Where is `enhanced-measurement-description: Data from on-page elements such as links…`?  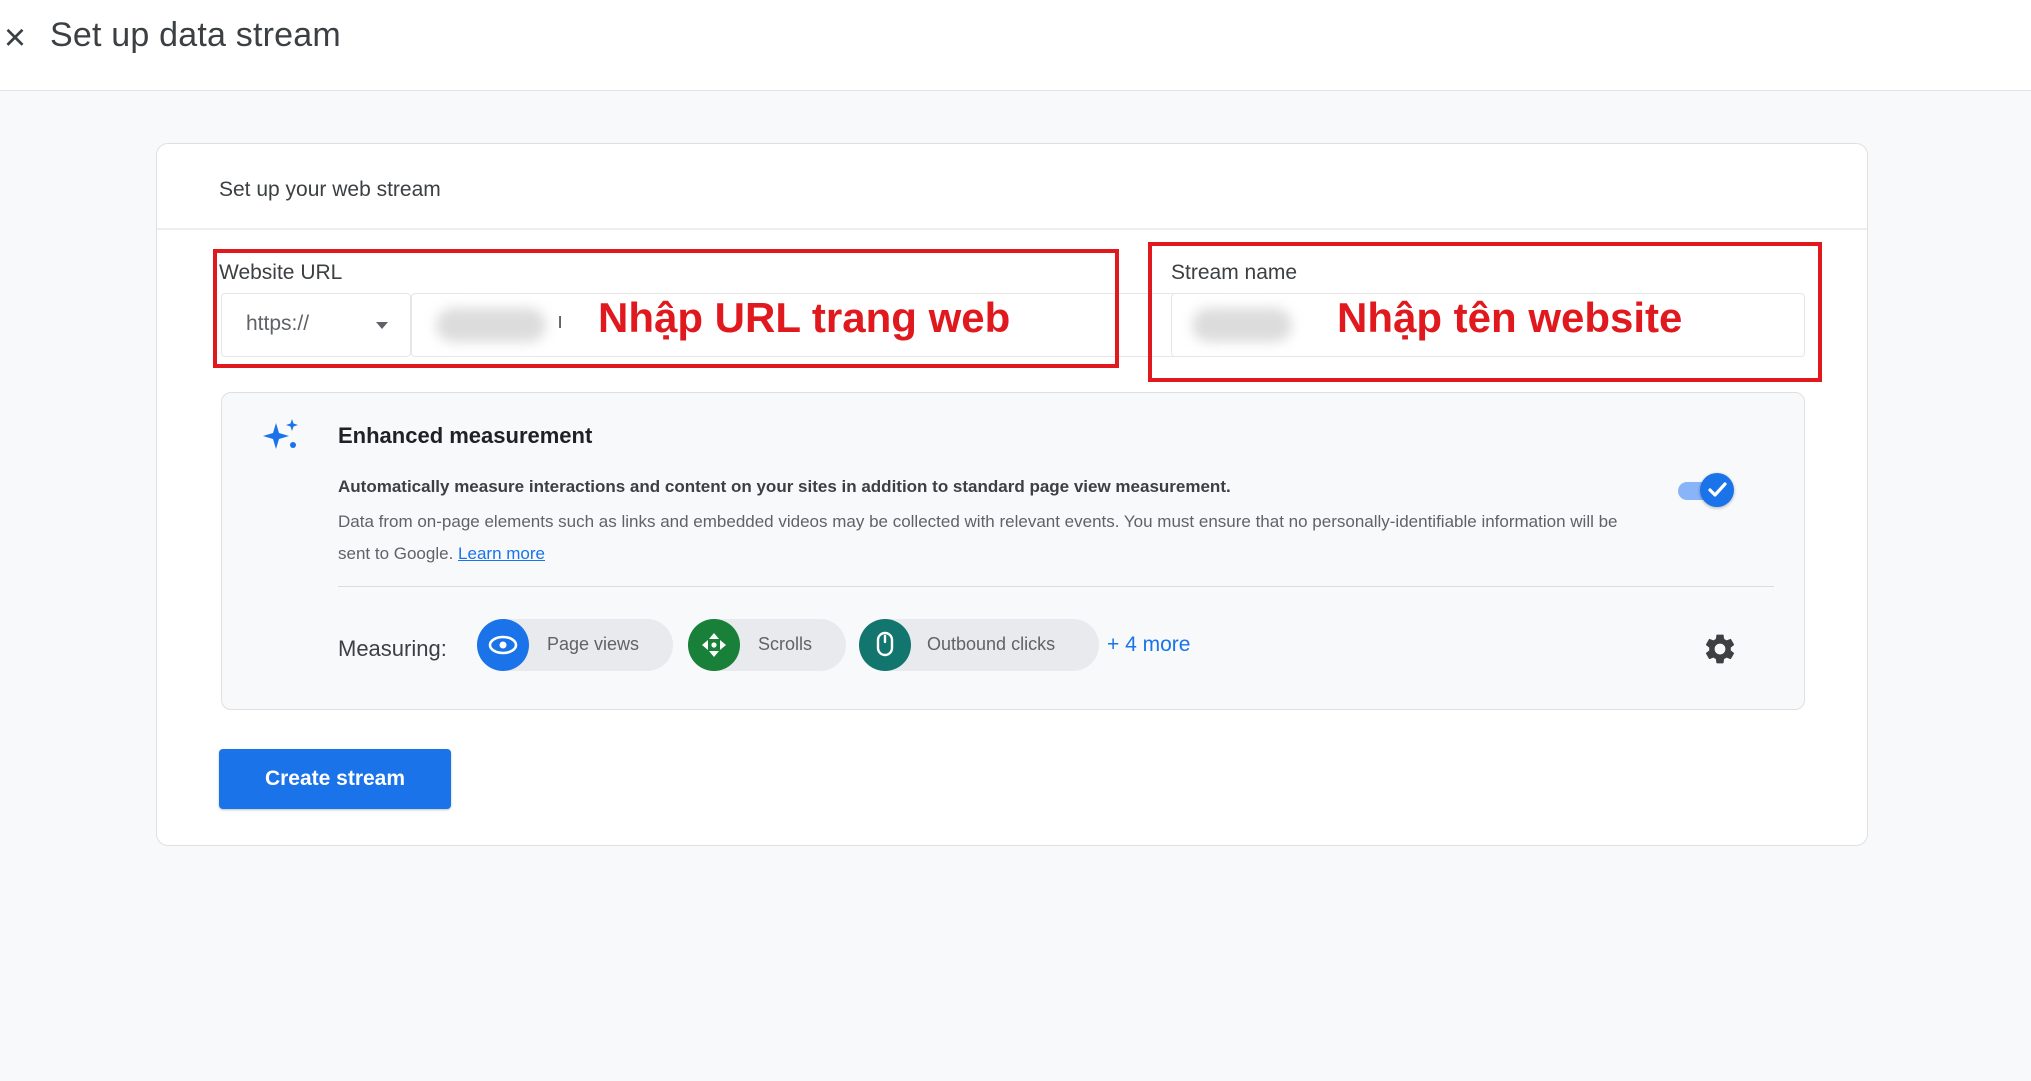 enhanced-measurement-description: Data from on-page elements such as links… is located at coordinates (978, 538).